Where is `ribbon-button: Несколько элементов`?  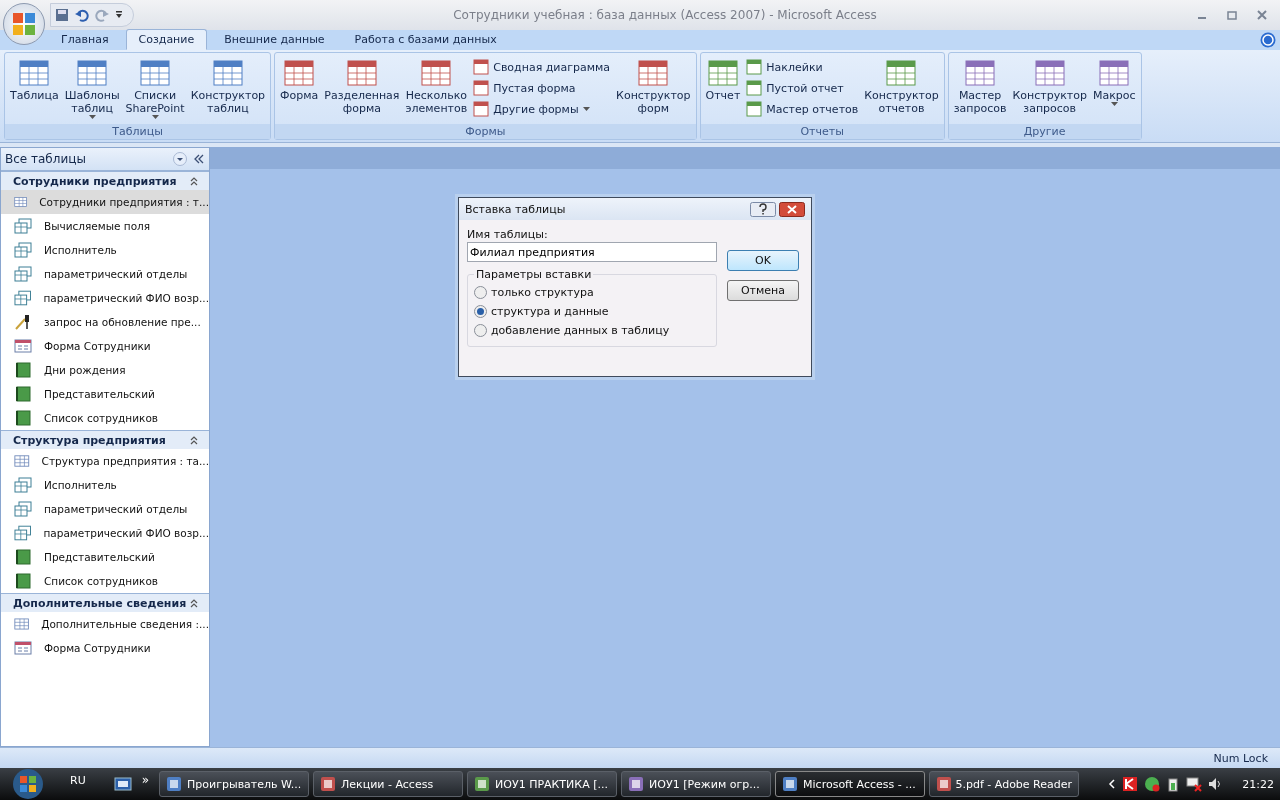
ribbon-button: Несколько элементов is located at coordinates (436, 86).